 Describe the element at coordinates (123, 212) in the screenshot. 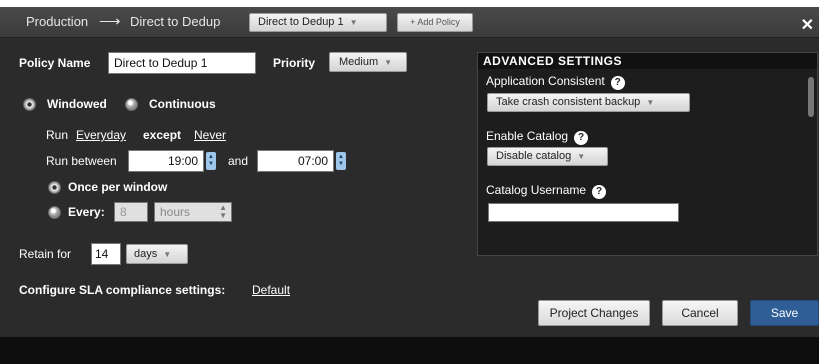

I see `every-value: 8` at that location.